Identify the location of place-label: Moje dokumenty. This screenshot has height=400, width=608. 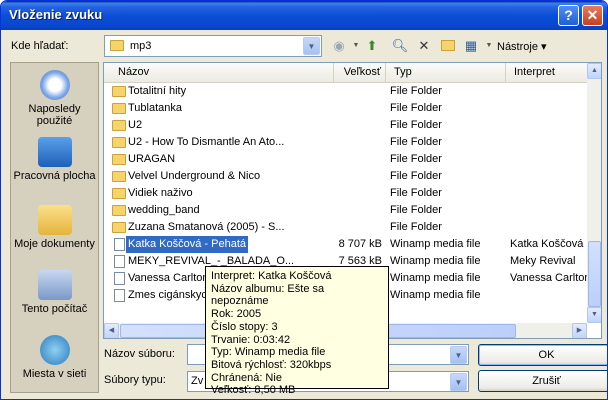
(54, 244).